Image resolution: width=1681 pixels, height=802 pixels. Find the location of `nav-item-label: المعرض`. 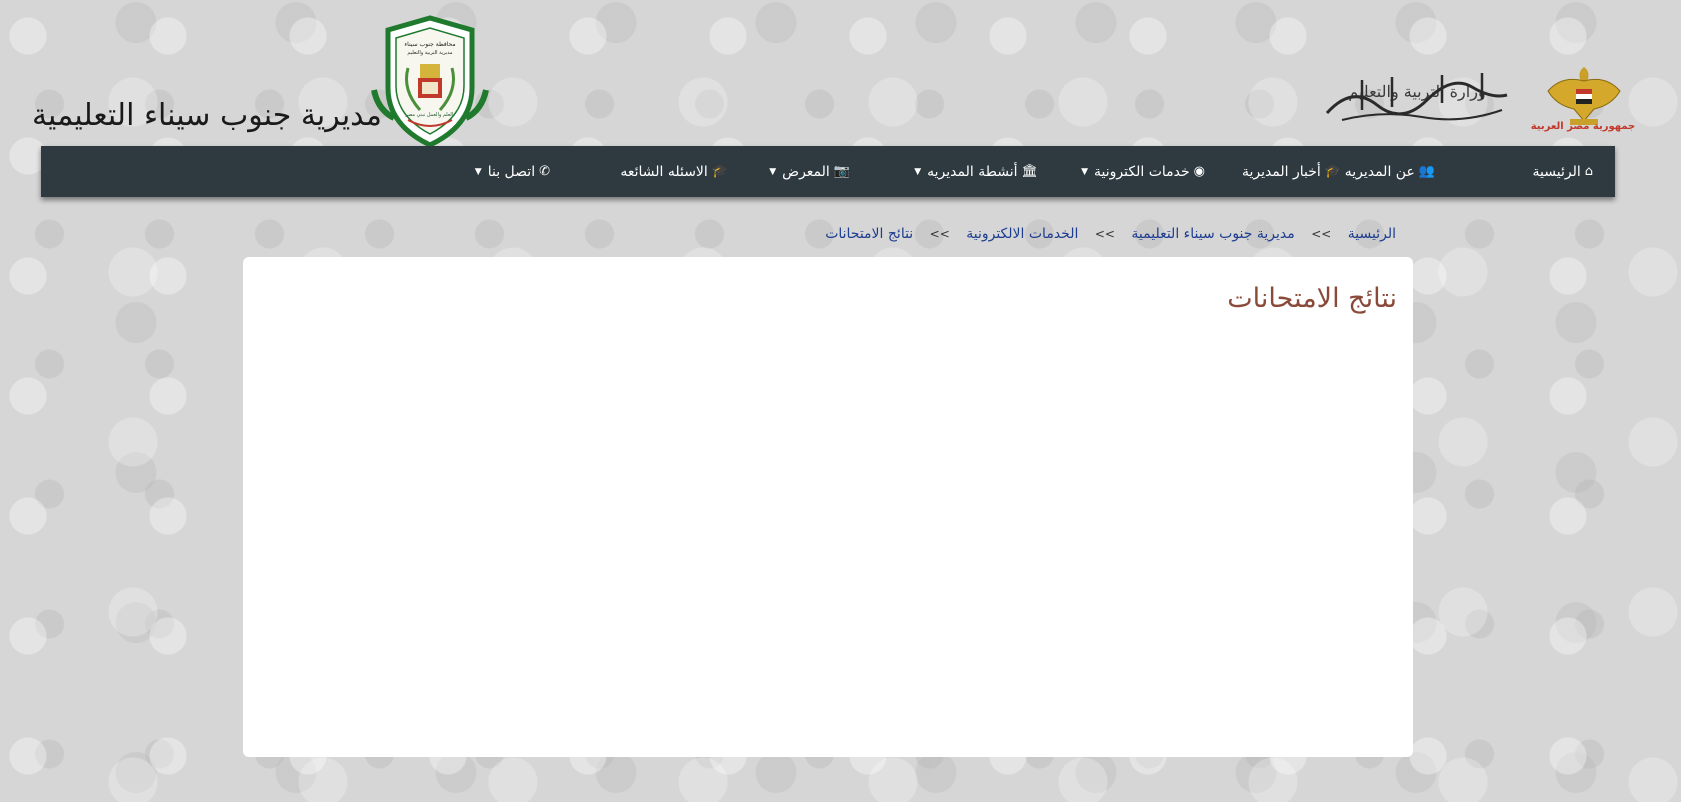

nav-item-label: المعرض is located at coordinates (806, 171).